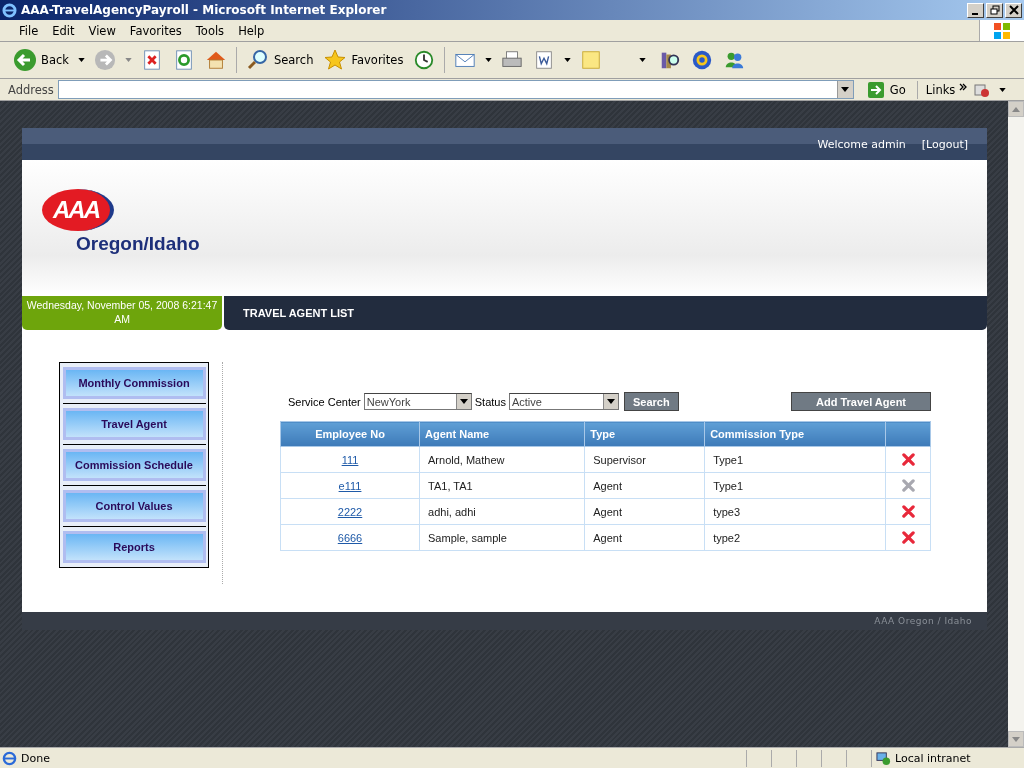 Image resolution: width=1024 pixels, height=768 pixels. What do you see at coordinates (974, 13) in the screenshot?
I see `minimize-icon` at bounding box center [974, 13].